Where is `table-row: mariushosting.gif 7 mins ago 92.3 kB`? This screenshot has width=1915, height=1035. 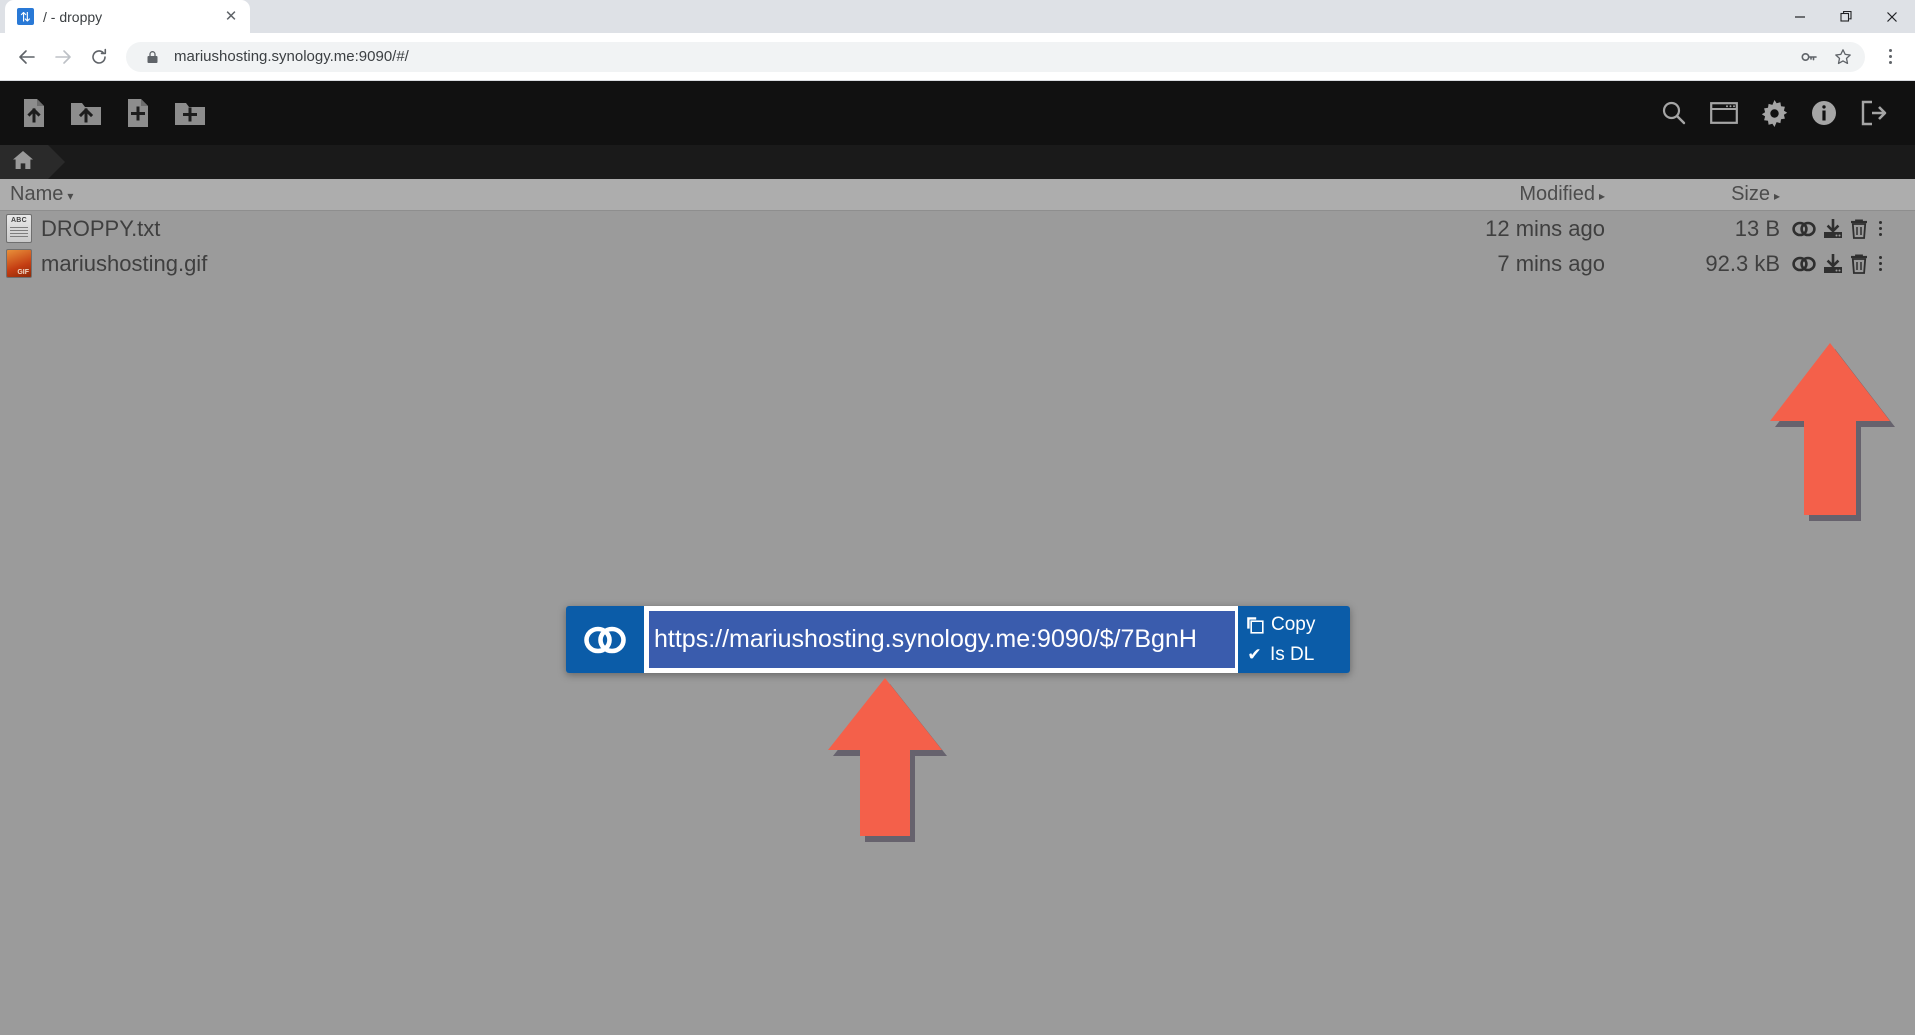
table-row: mariushosting.gif 7 mins ago 92.3 kB is located at coordinates (957, 263).